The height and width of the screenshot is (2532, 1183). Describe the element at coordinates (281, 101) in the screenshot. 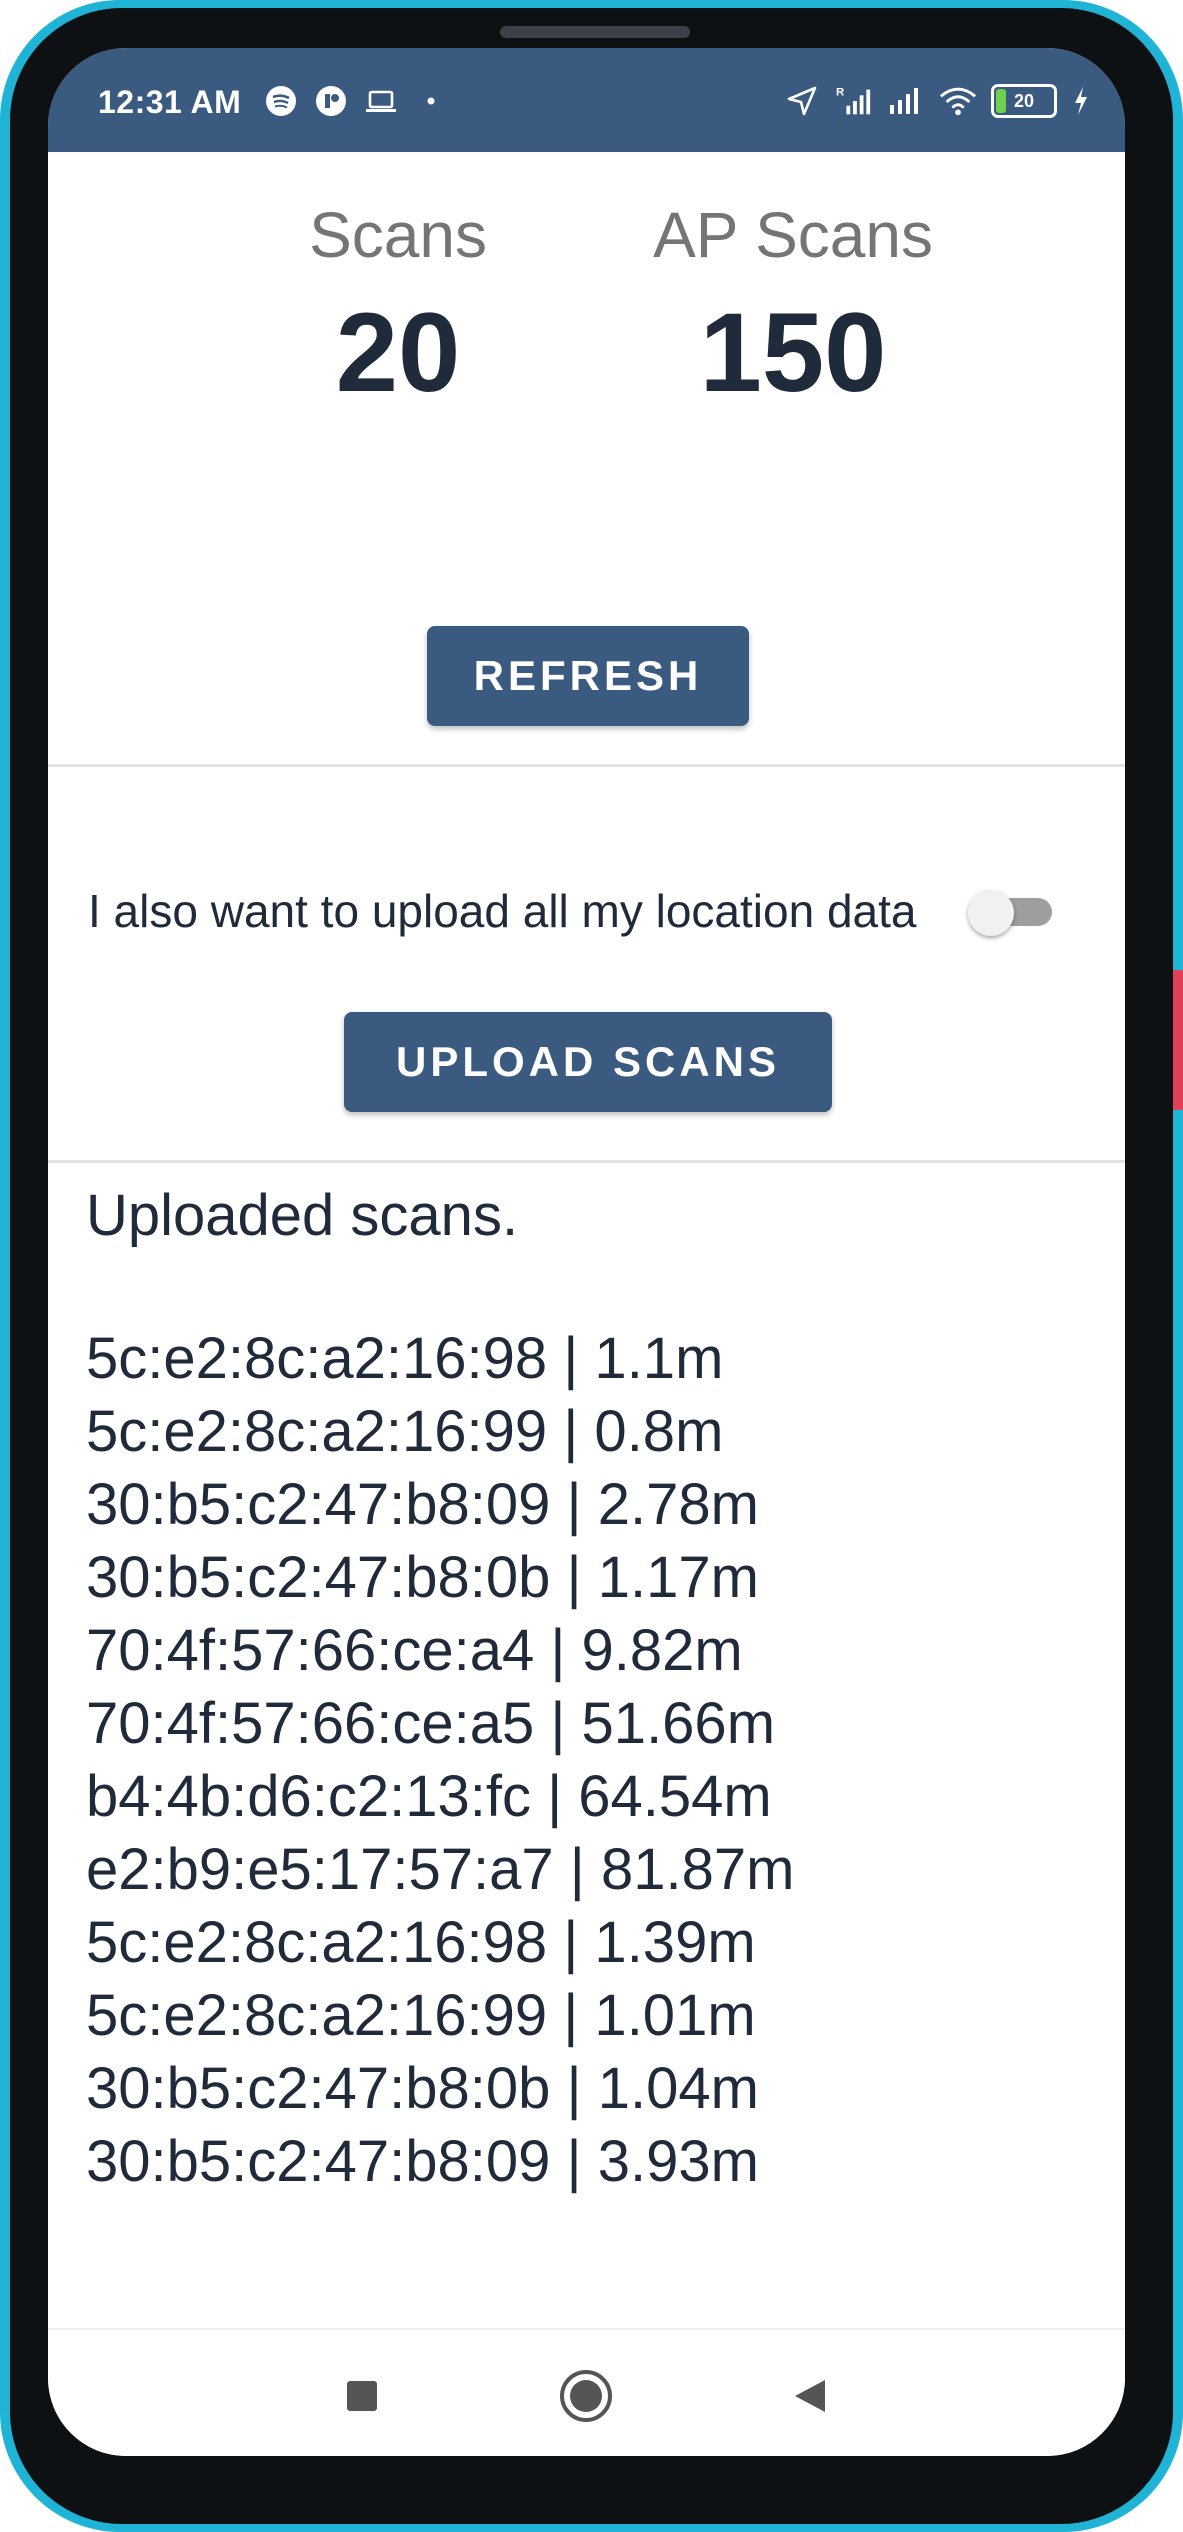

I see `spotify-icon` at that location.